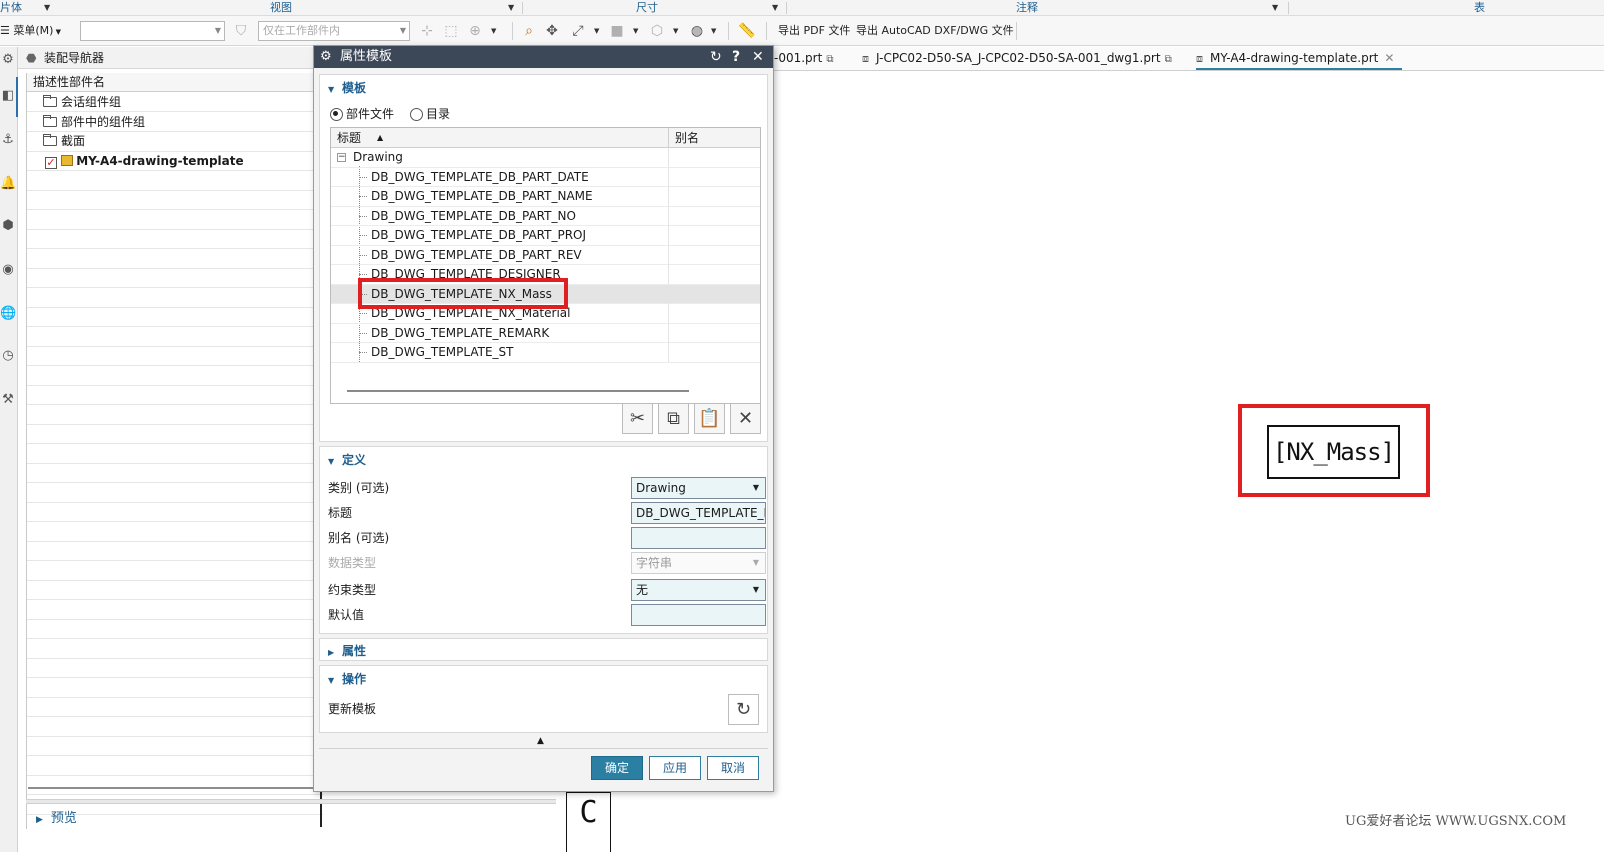 The image size is (1604, 852). Describe the element at coordinates (814, 31) in the screenshot. I see `export-pdf-button: 导出 PDF 文件` at that location.